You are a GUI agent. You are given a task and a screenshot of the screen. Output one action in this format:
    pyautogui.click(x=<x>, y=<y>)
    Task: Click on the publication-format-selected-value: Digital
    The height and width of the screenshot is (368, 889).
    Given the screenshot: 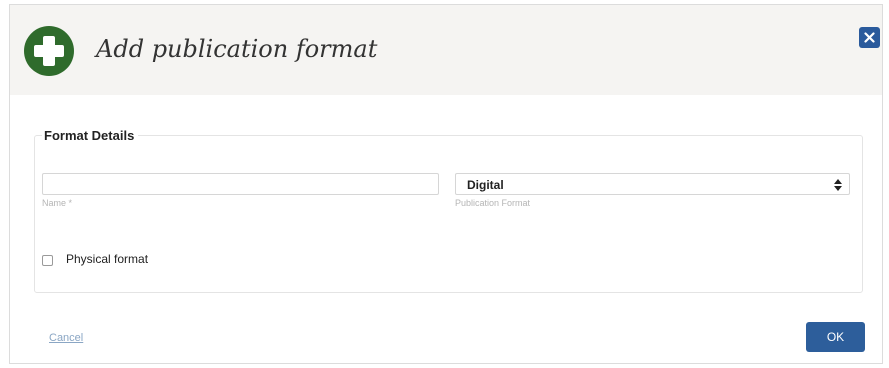 What is the action you would take?
    pyautogui.click(x=485, y=185)
    